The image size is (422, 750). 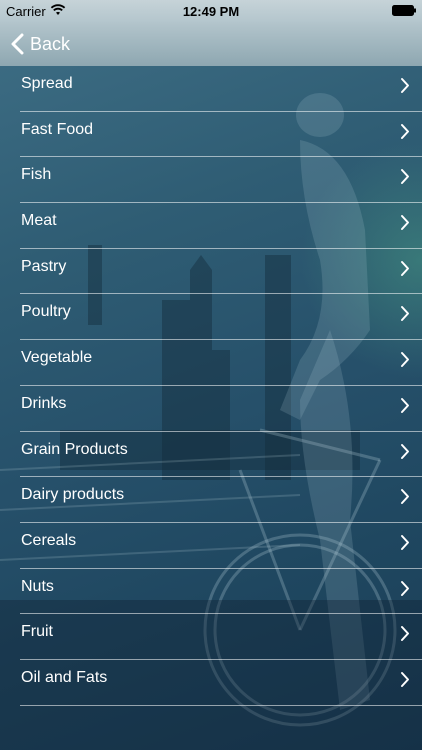 What do you see at coordinates (39, 221) in the screenshot?
I see `list-item-label: Meat` at bounding box center [39, 221].